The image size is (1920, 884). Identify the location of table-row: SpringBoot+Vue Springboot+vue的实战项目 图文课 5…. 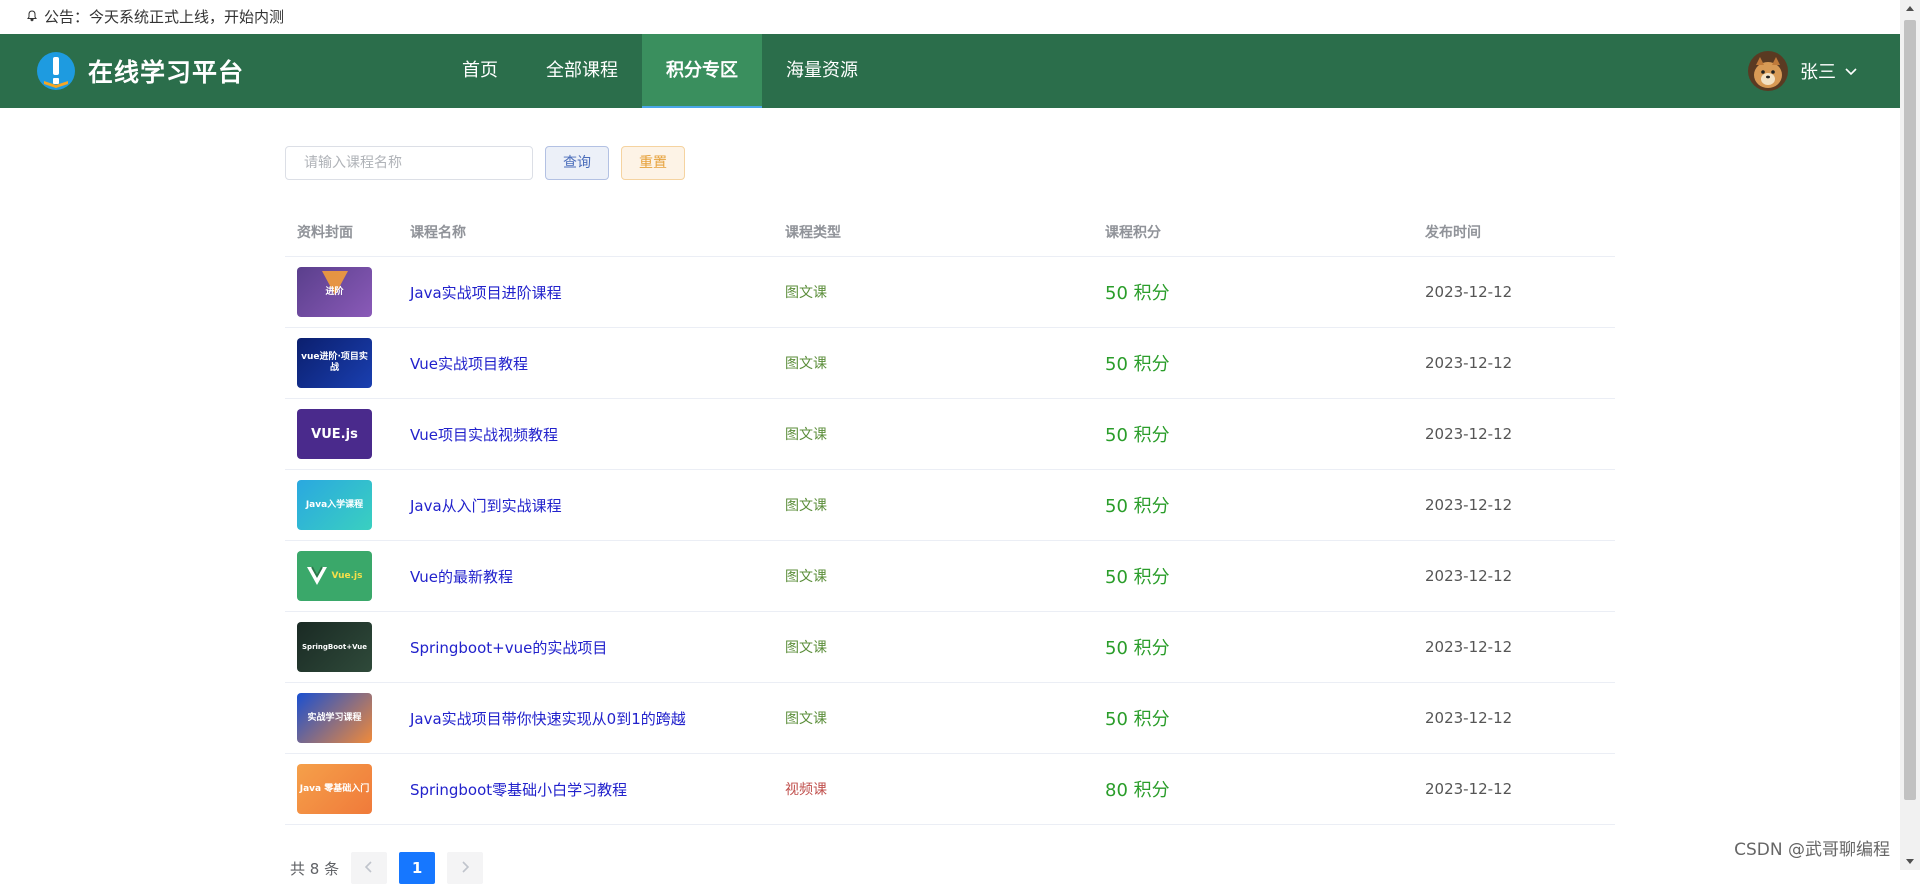
(950, 647).